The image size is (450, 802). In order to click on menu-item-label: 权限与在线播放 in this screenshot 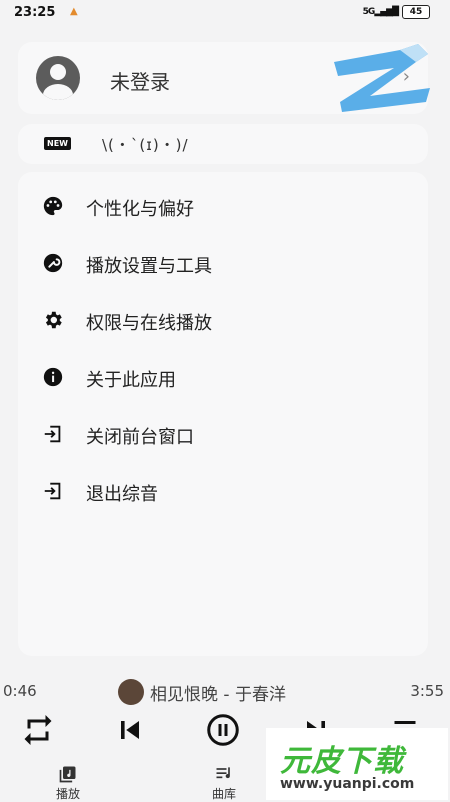, I will do `click(149, 323)`.